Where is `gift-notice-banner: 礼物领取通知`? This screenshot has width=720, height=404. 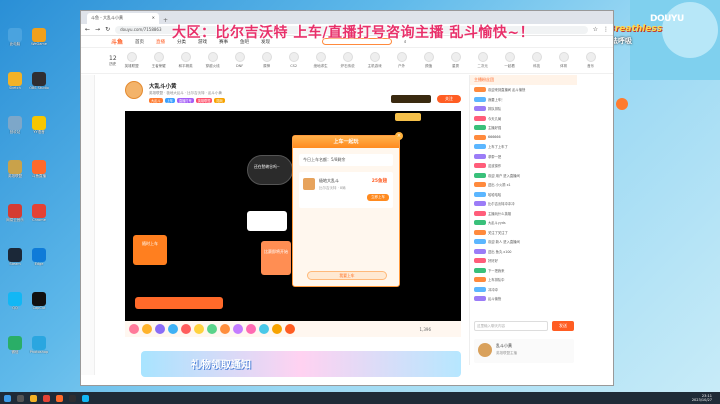 gift-notice-banner: 礼物领取通知 is located at coordinates (301, 364).